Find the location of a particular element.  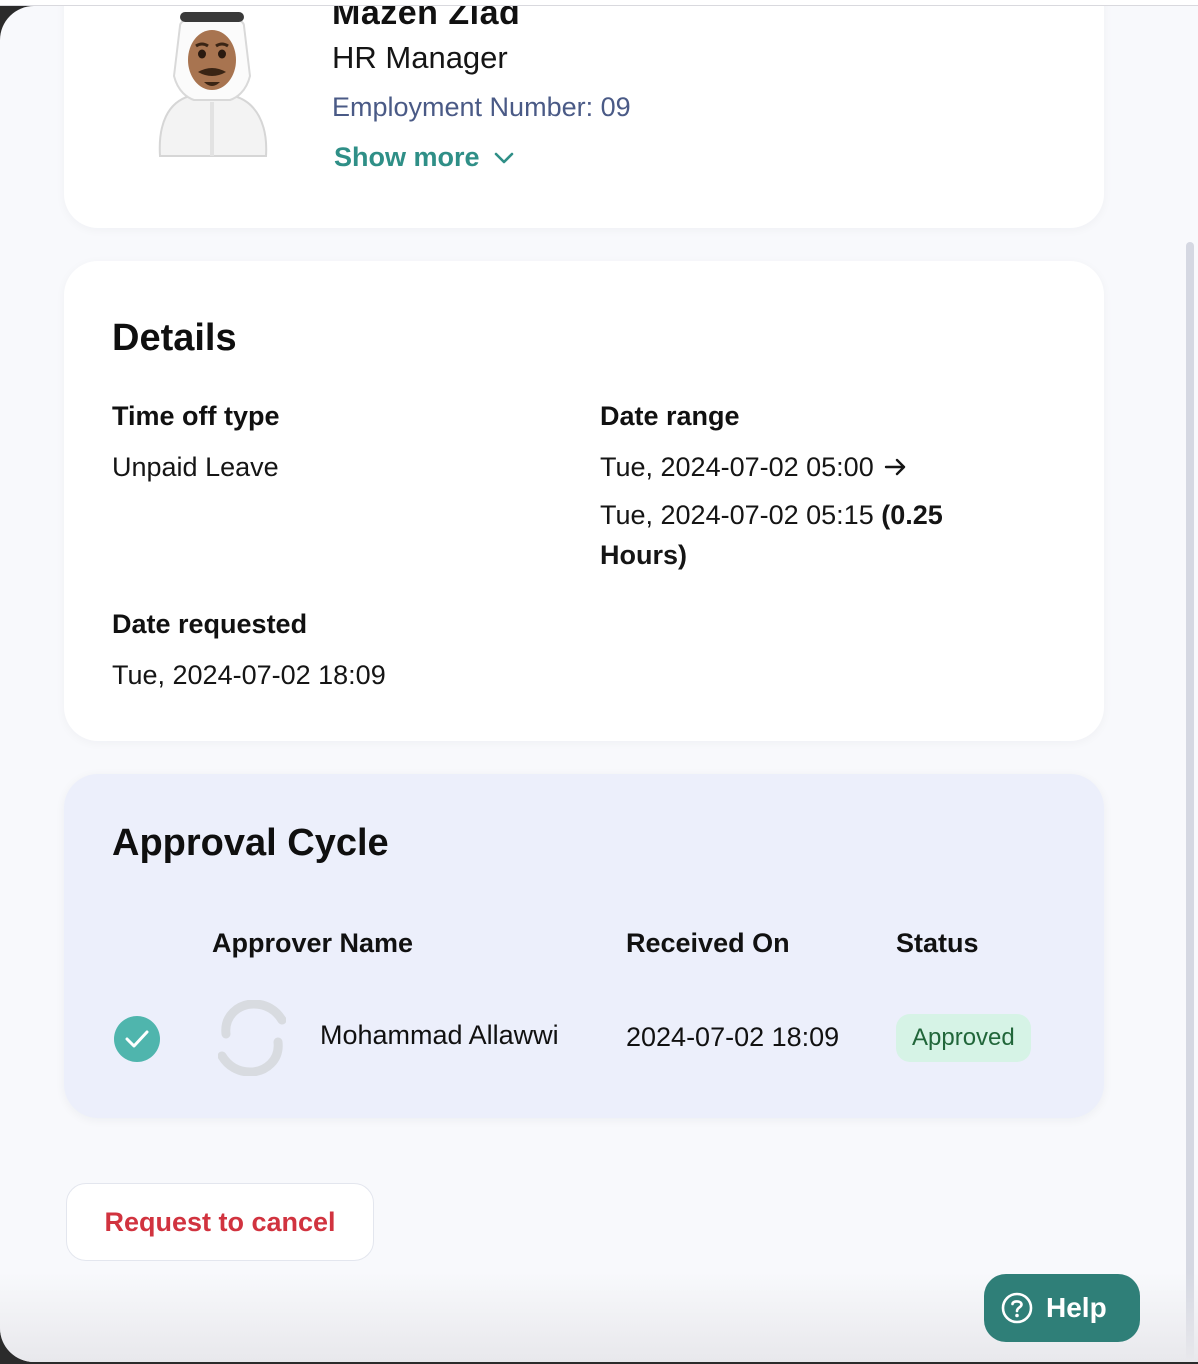

scrollbar-track is located at coordinates (1190, 684).